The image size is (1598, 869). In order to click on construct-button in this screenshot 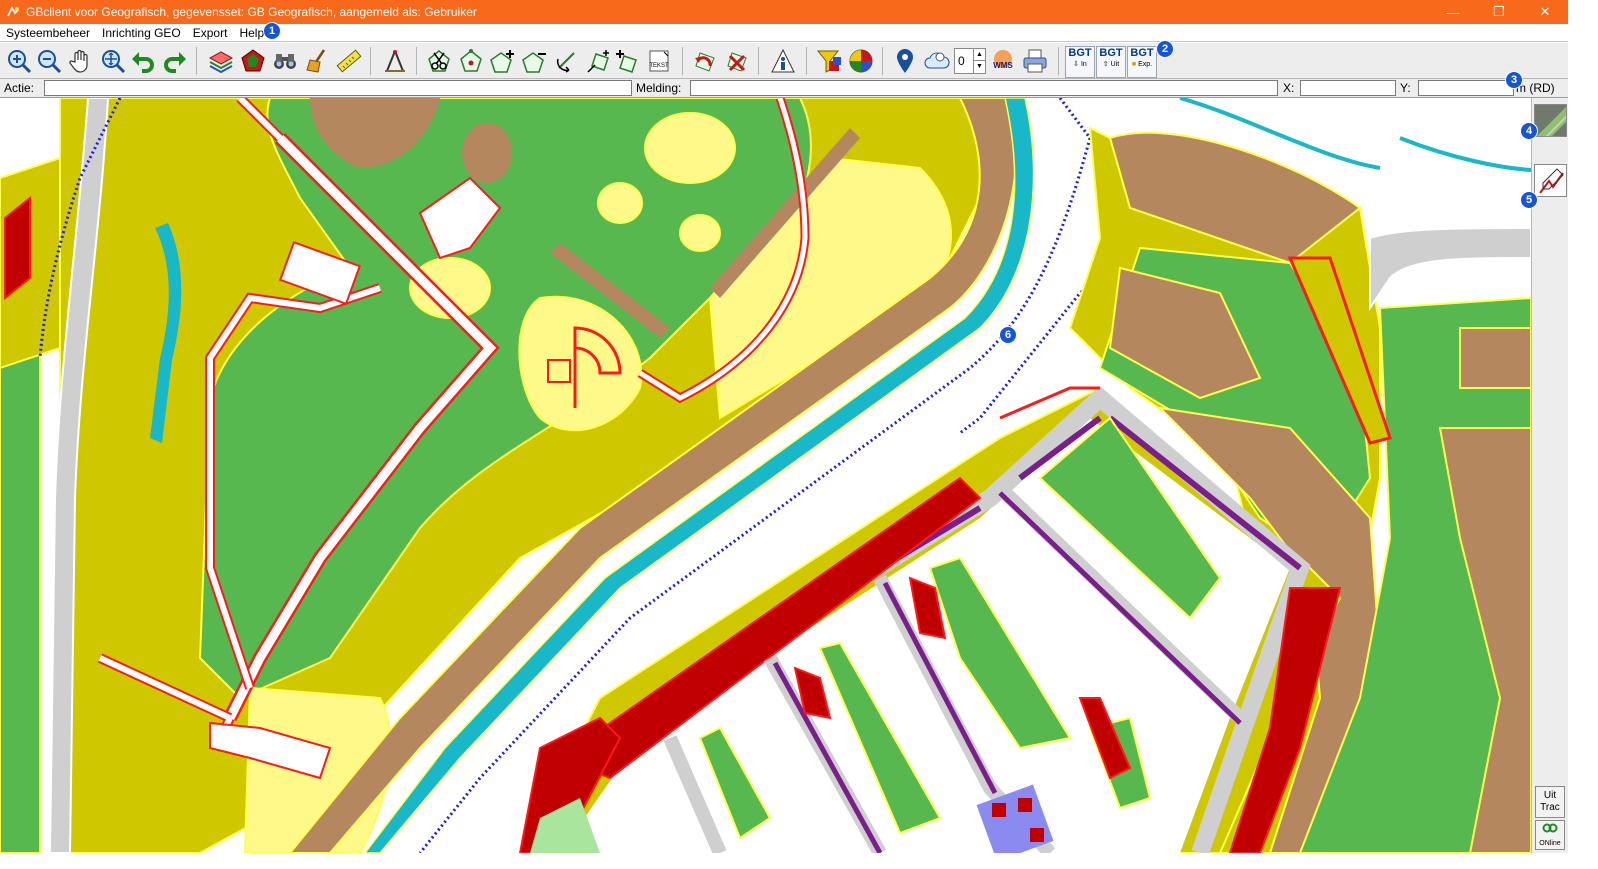, I will do `click(395, 61)`.